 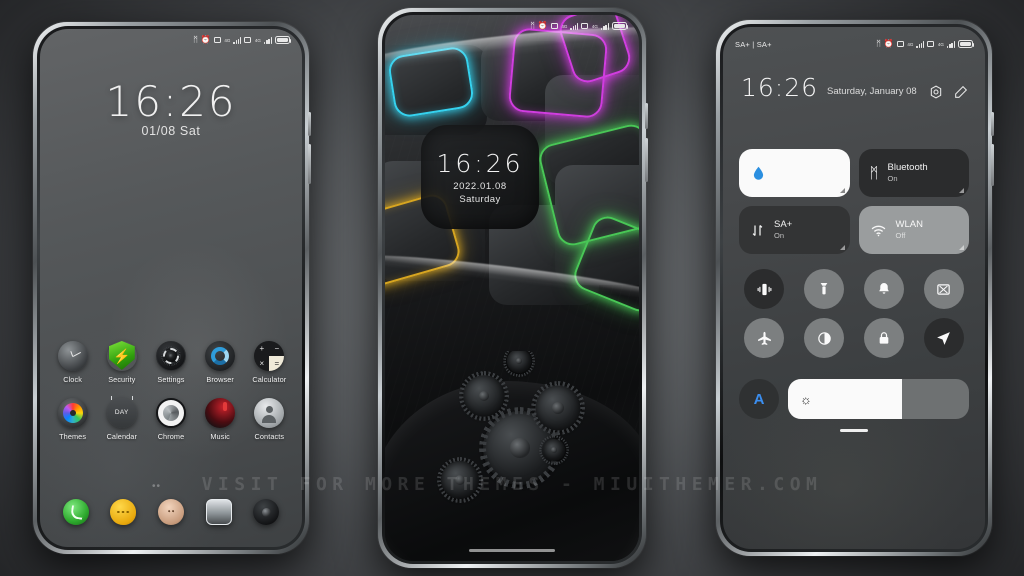 I want to click on app-music: Music, so click(x=220, y=419).